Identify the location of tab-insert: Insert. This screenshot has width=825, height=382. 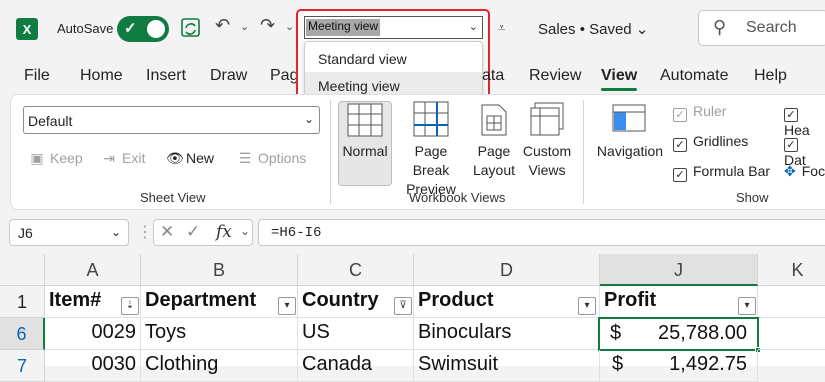
(166, 76).